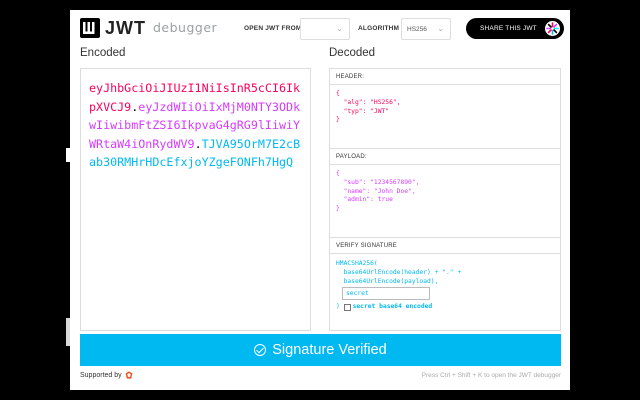 This screenshot has height=400, width=640. What do you see at coordinates (103, 53) in the screenshot?
I see `encoded-title: Encoded` at bounding box center [103, 53].